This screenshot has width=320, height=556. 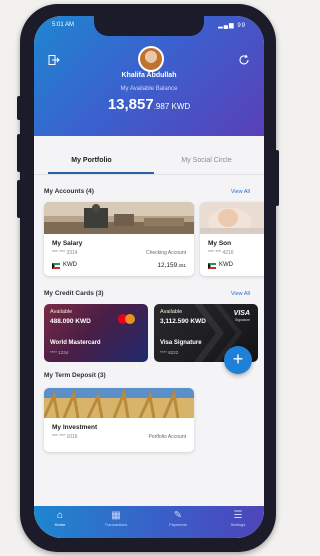 I want to click on credit-cards-title: My Credit Cards (3), so click(x=74, y=293).